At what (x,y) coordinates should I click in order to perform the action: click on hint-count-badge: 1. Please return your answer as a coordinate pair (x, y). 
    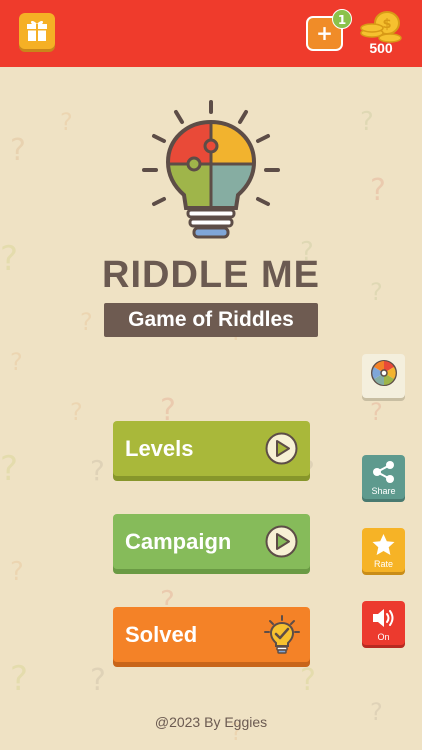
    Looking at the image, I should click on (342, 19).